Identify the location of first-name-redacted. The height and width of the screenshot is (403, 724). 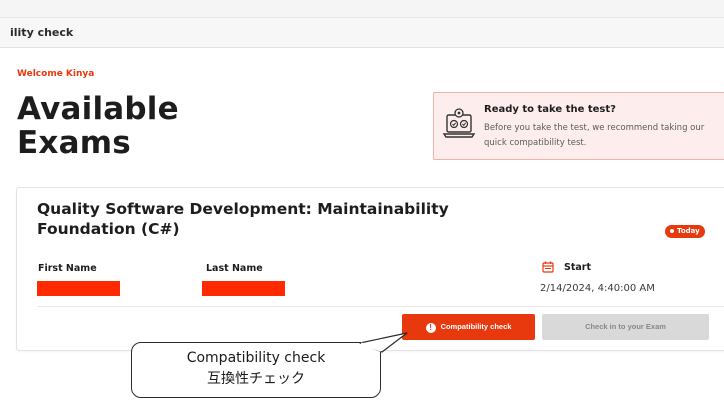
(78, 288).